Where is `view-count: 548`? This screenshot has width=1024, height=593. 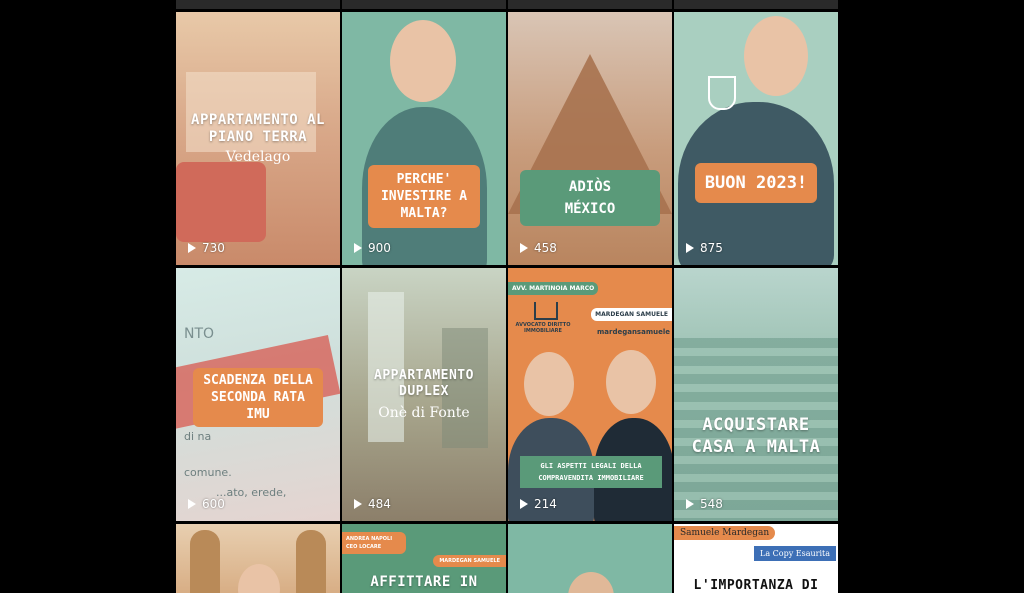 view-count: 548 is located at coordinates (704, 504).